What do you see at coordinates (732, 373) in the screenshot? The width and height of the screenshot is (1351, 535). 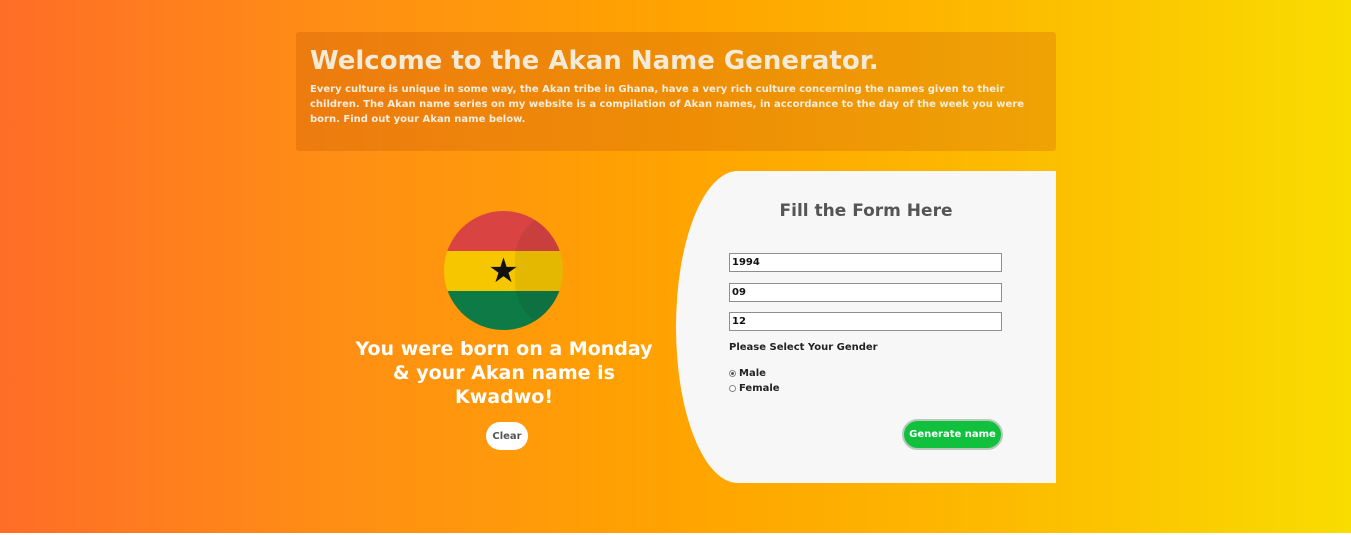 I see `male-radio` at bounding box center [732, 373].